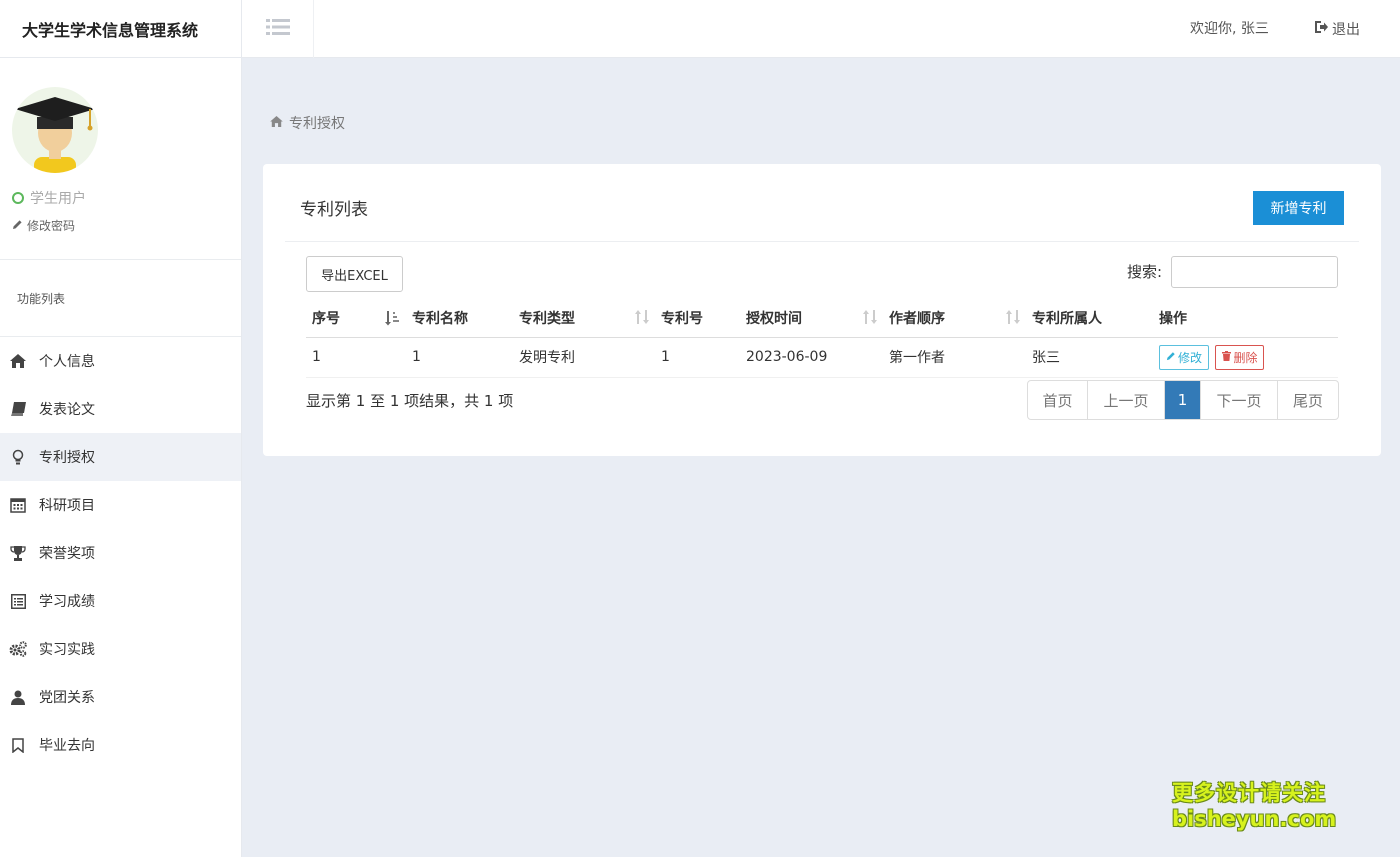  What do you see at coordinates (18, 601) in the screenshot?
I see `list-alt-icon` at bounding box center [18, 601].